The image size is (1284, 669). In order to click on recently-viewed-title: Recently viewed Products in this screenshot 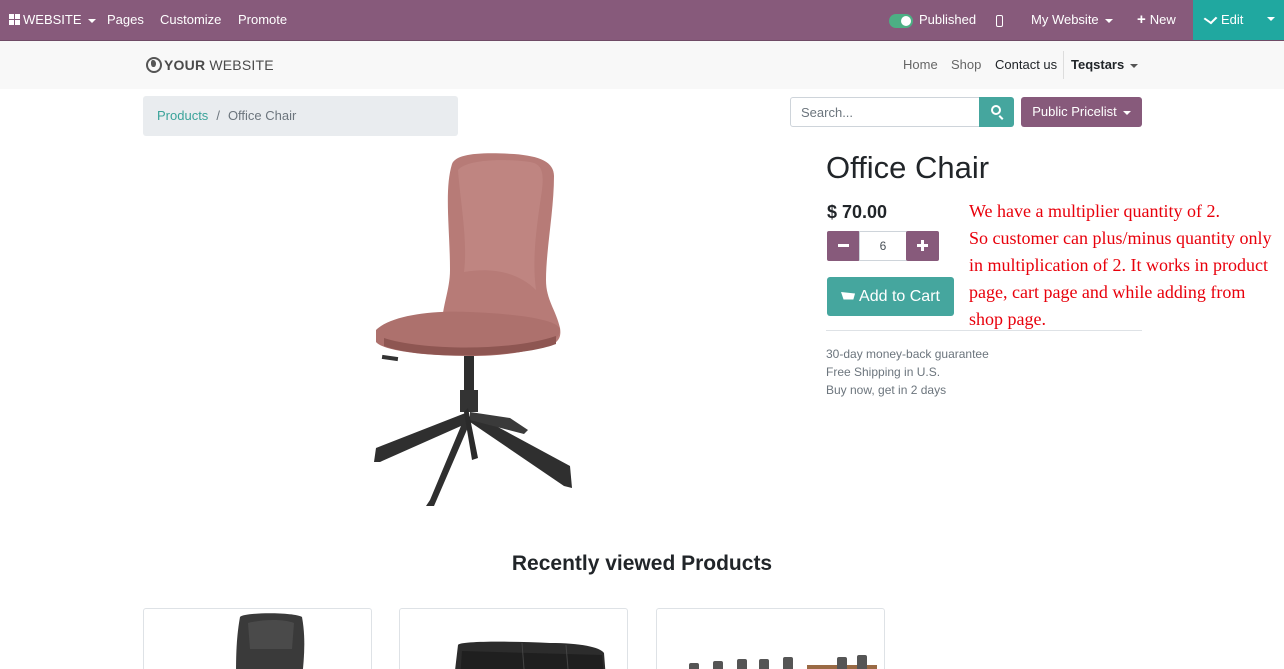, I will do `click(642, 563)`.